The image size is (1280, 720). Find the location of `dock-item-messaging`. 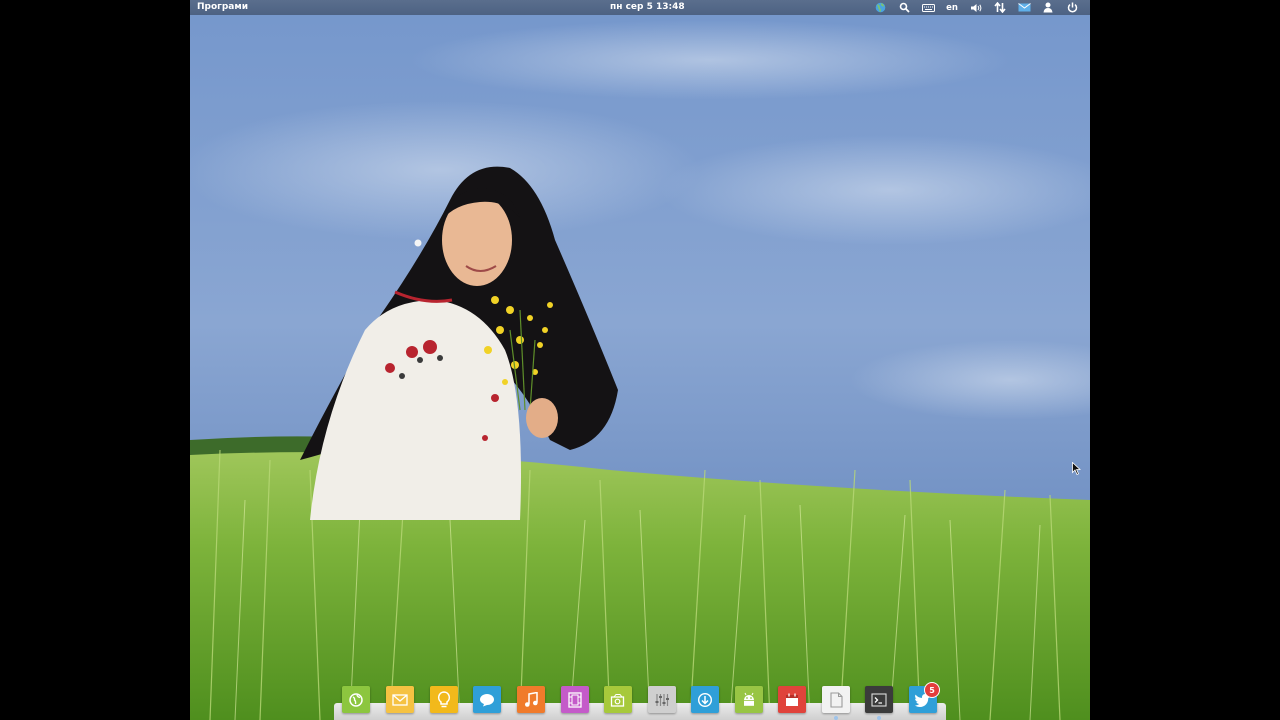

dock-item-messaging is located at coordinates (487, 699).